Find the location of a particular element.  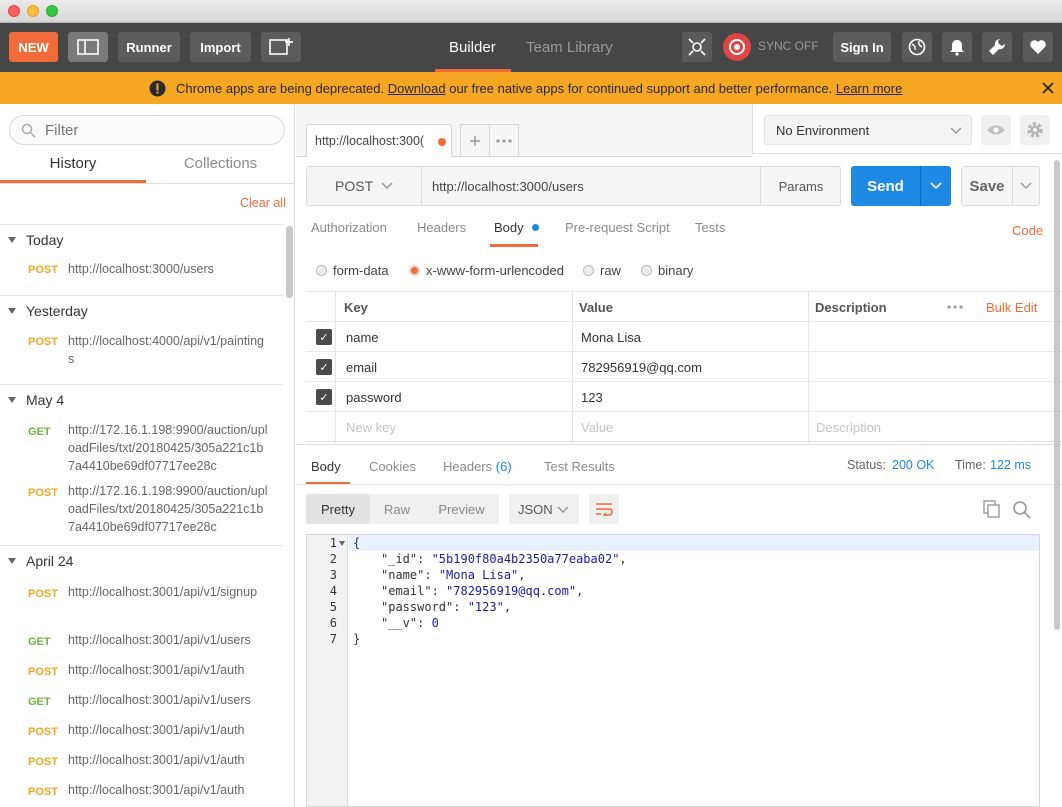

history-group-yesterday: Yesterday is located at coordinates (141, 310).